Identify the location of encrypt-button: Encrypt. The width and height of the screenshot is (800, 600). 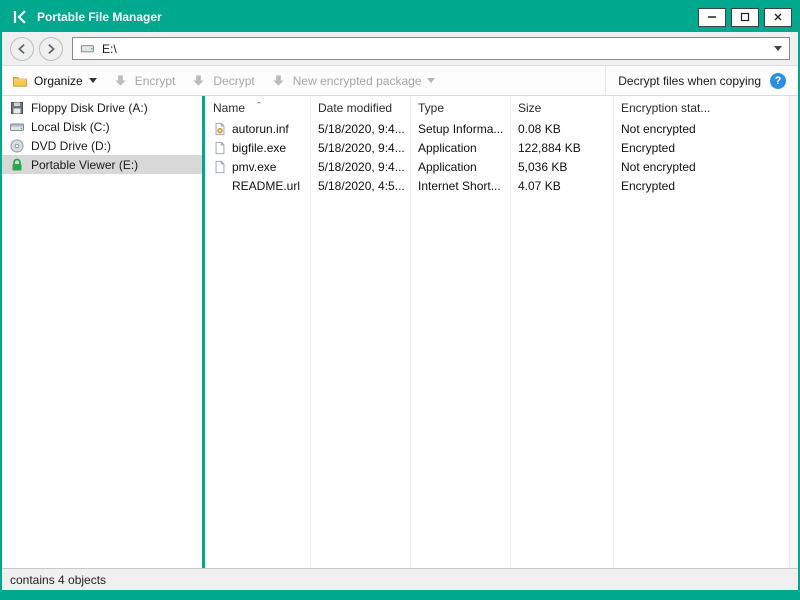
(144, 81).